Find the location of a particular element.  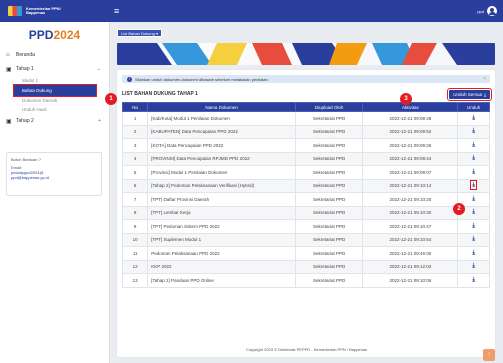

title-main: PPD is located at coordinates (41, 35).